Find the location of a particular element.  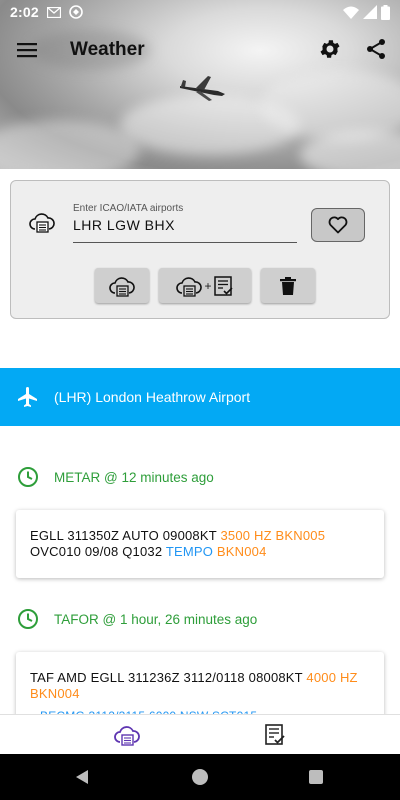

airport-name: (LHR) London Heathrow Airport is located at coordinates (152, 397).